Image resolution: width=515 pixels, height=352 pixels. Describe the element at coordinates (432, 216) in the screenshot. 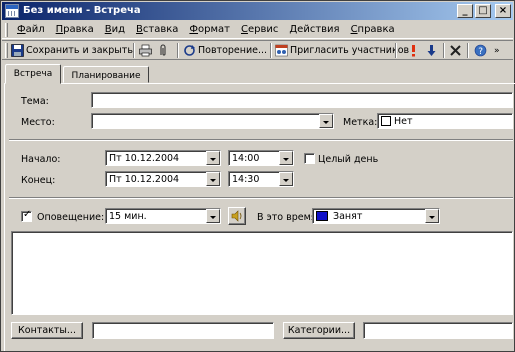

I see `show-as-dropdown-button` at that location.